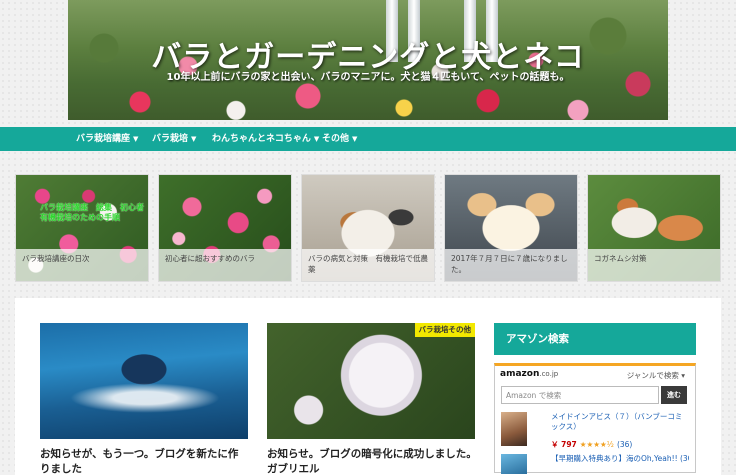 This screenshot has width=736, height=475. I want to click on amazon-logo: amazon.co.jp, so click(529, 374).